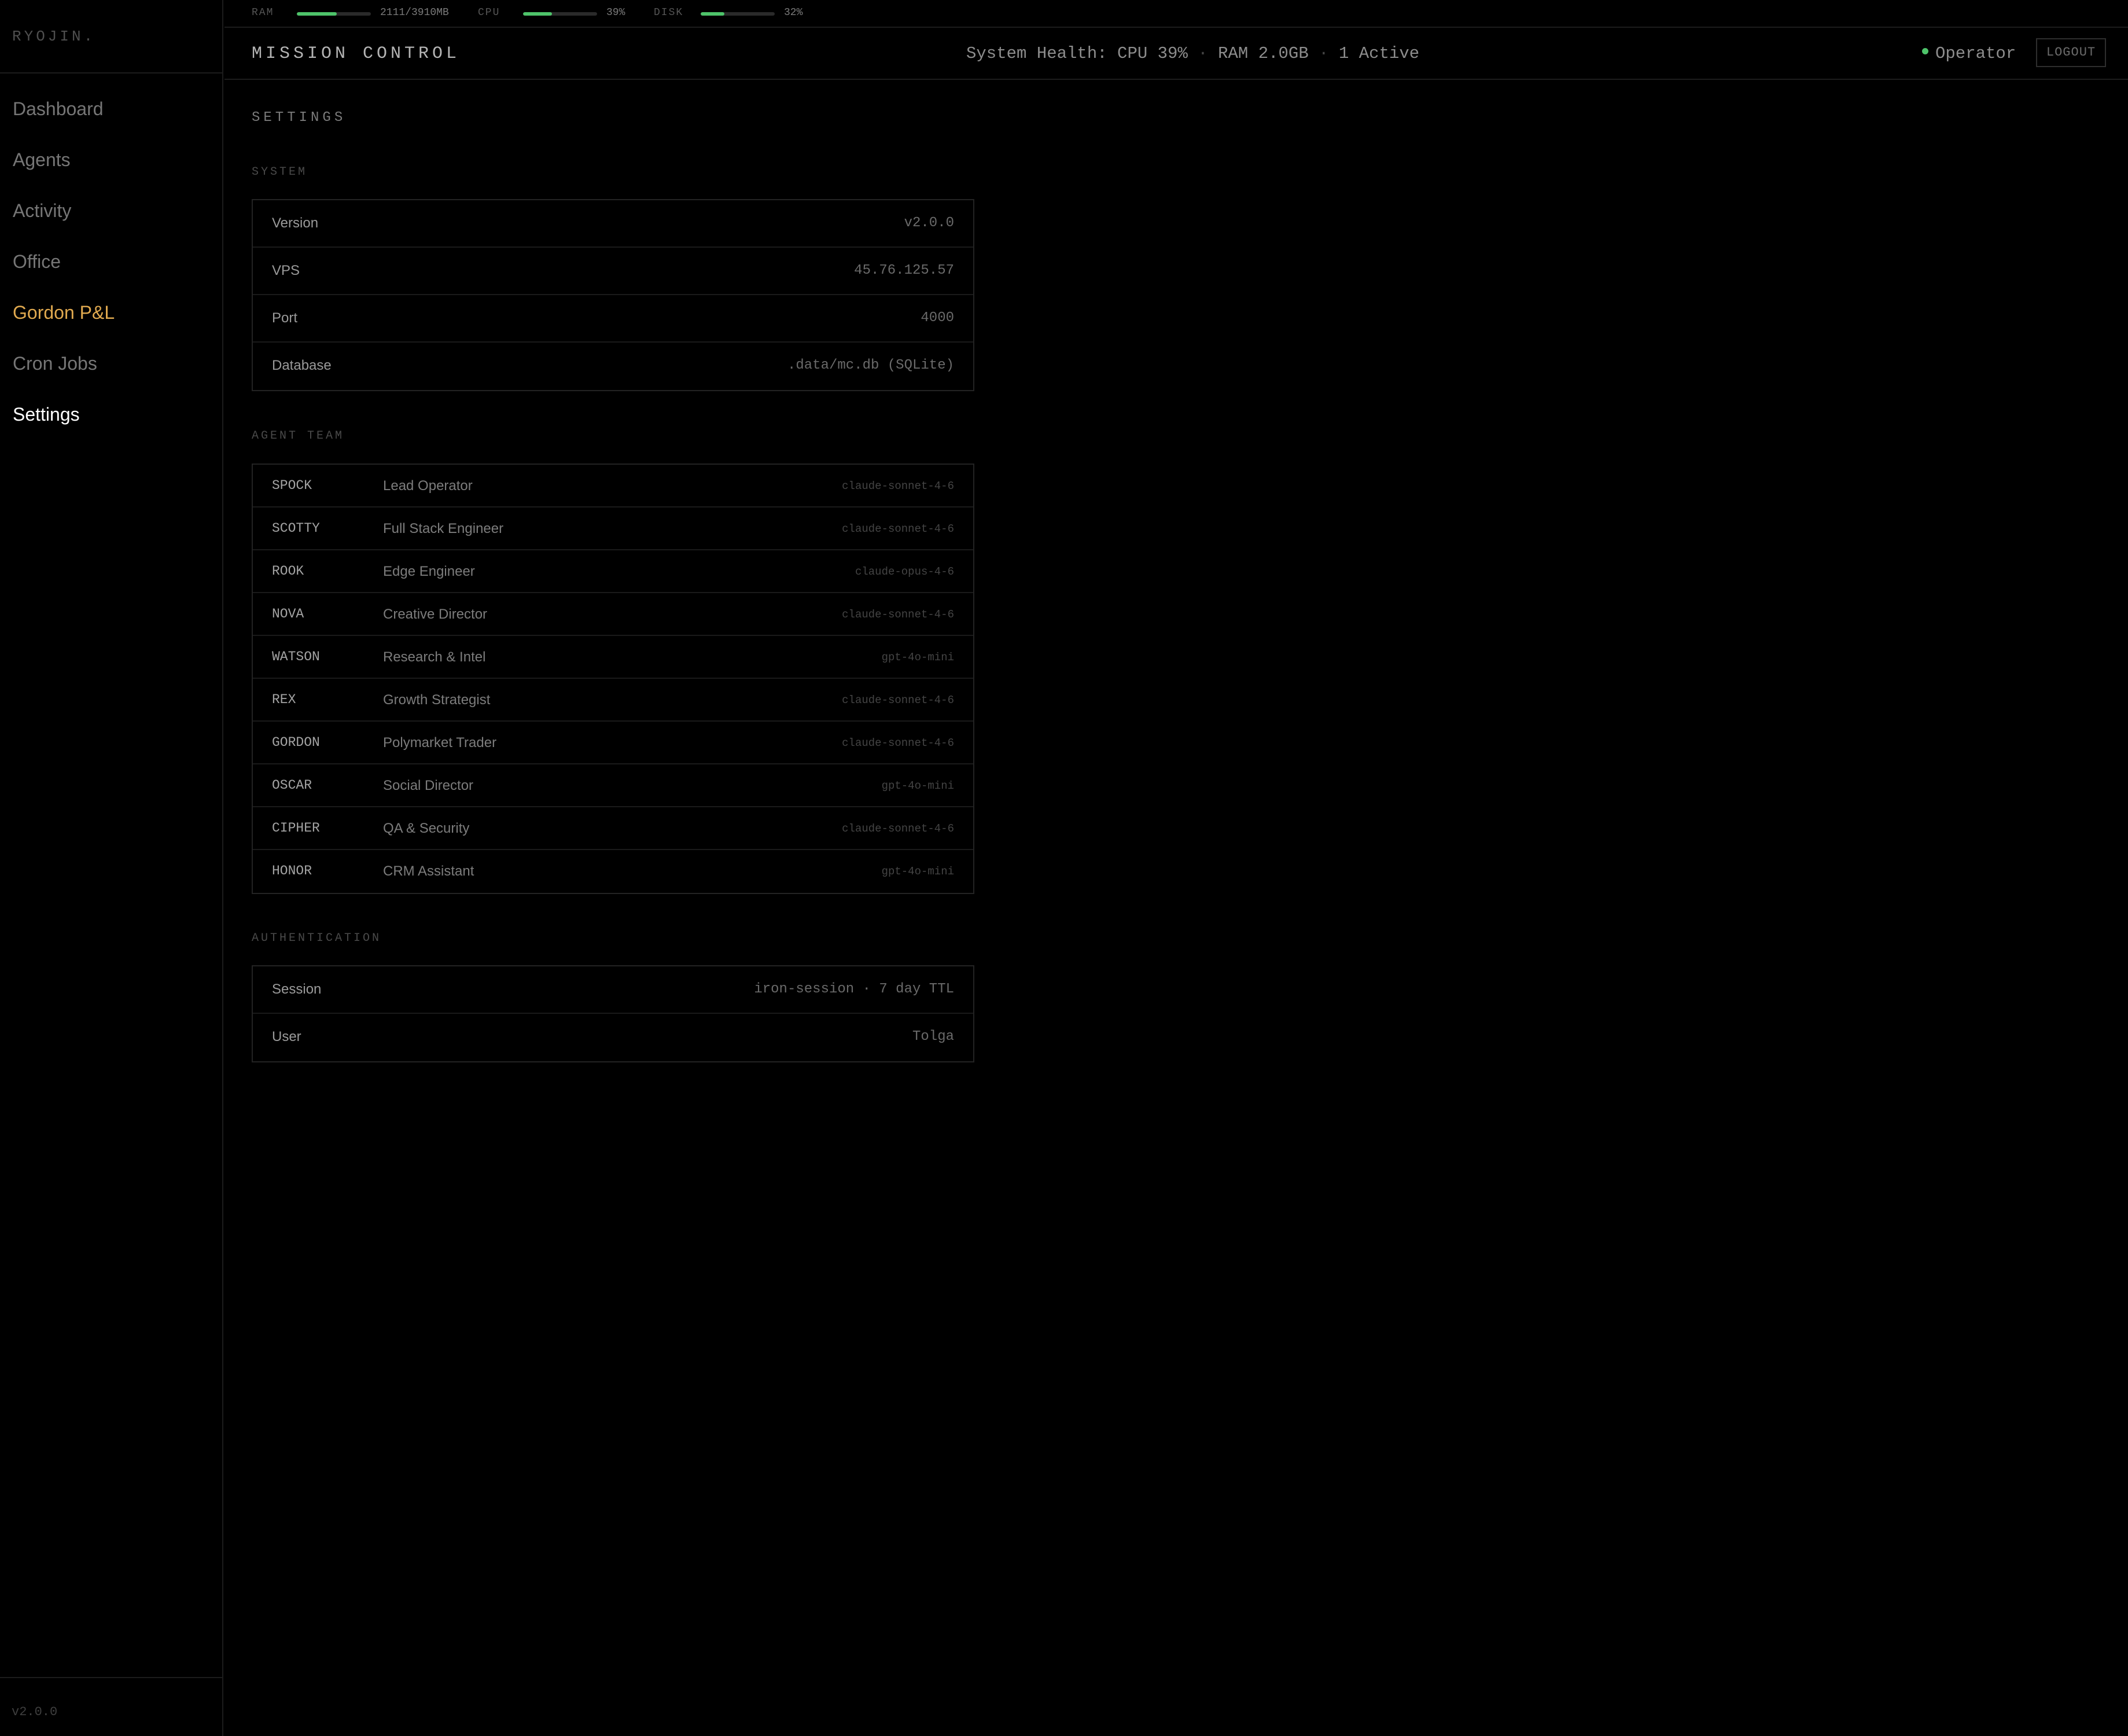  I want to click on agent-name: SCOTTY, so click(296, 528).